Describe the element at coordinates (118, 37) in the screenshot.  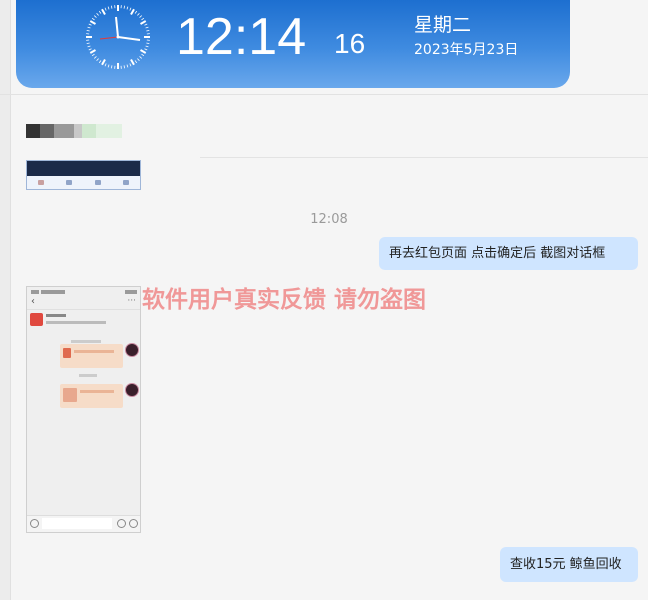
I see `analog-clock-icon` at that location.